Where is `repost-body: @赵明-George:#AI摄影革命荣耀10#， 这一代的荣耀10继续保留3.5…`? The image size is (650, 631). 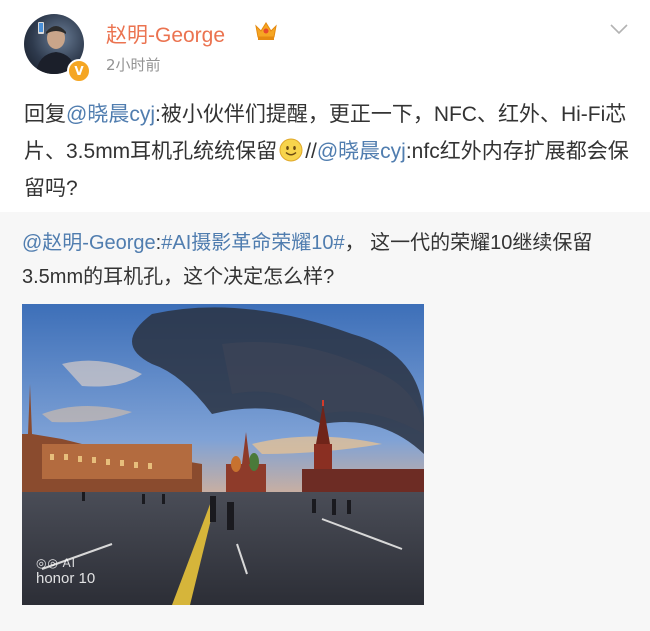 repost-body: @赵明-George:#AI摄影革命荣耀10#， 这一代的荣耀10继续保留3.5… is located at coordinates (324, 260).